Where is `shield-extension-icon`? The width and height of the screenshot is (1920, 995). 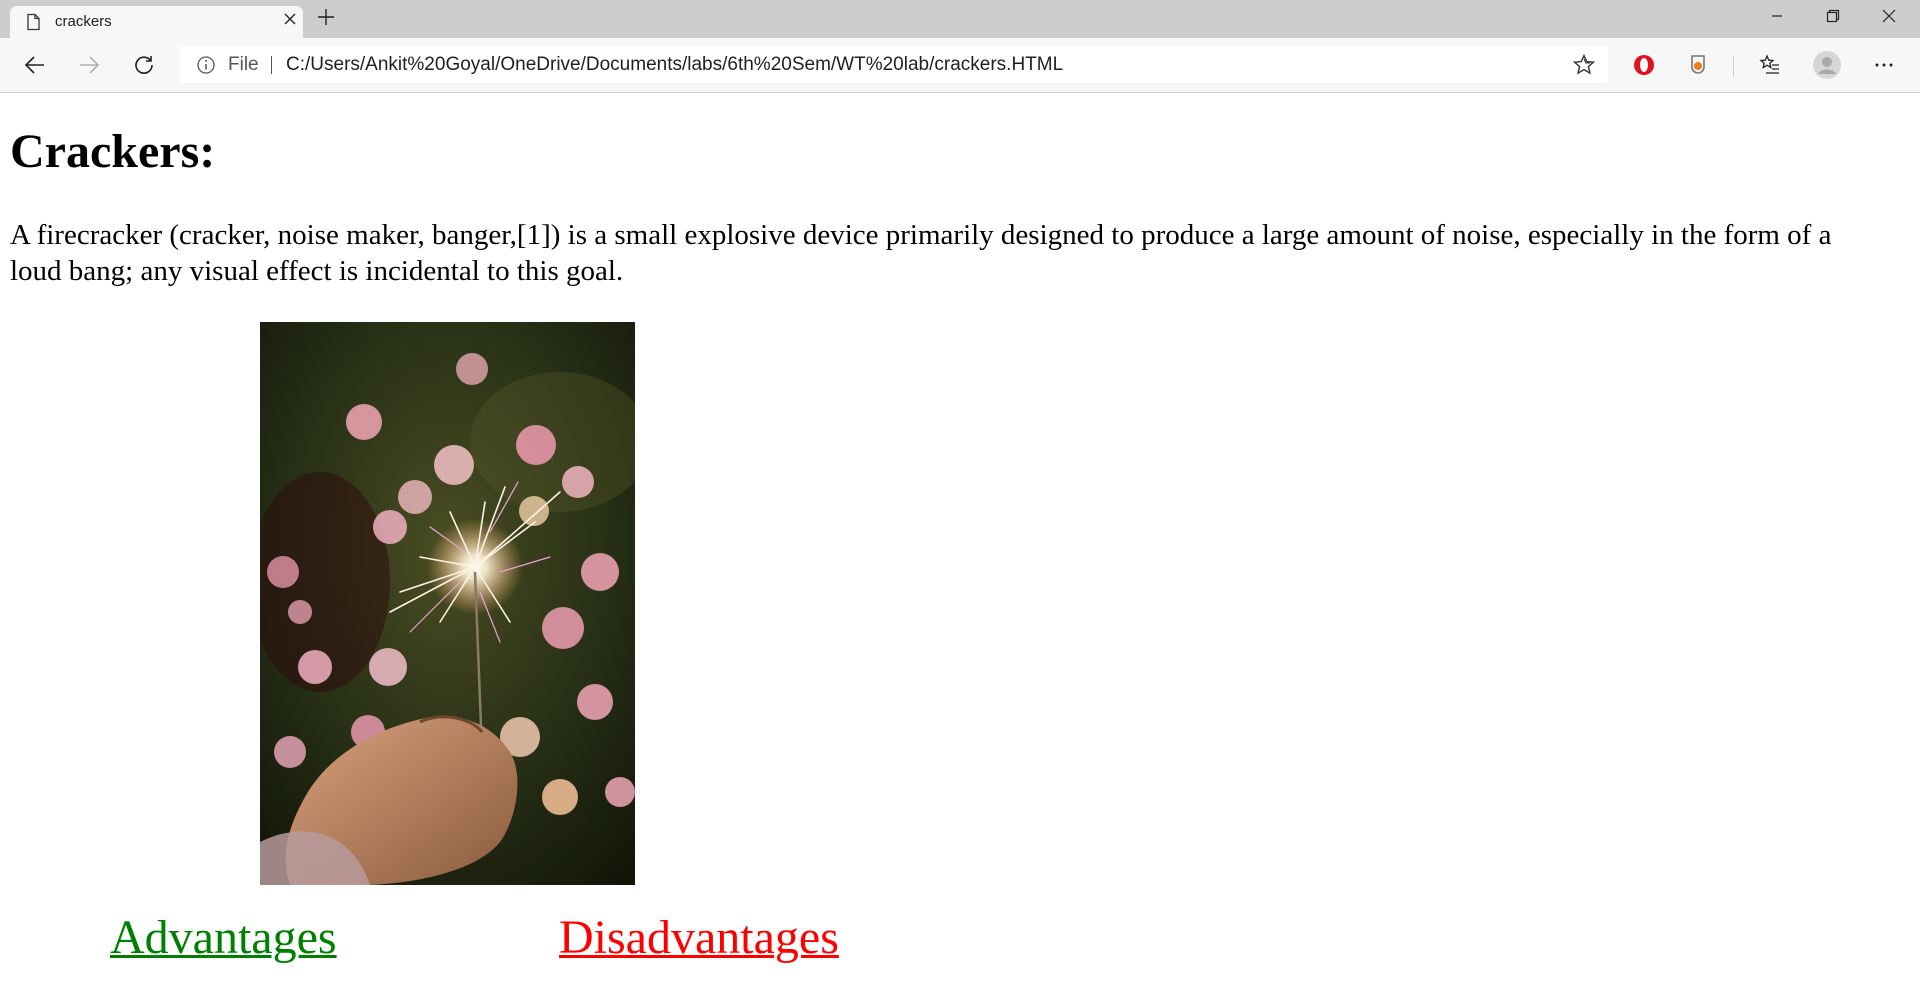
shield-extension-icon is located at coordinates (1698, 64).